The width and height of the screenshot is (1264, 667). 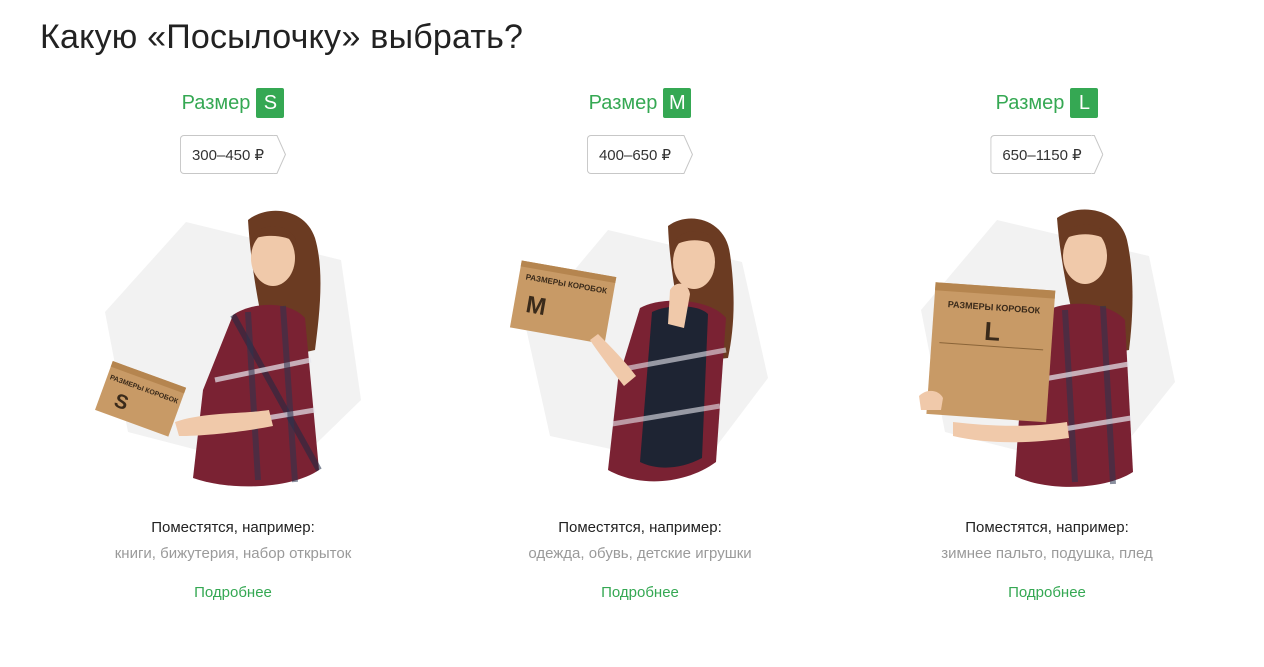 I want to click on fits-examples: зимнее пальто, подушка, плед, so click(x=1047, y=553).